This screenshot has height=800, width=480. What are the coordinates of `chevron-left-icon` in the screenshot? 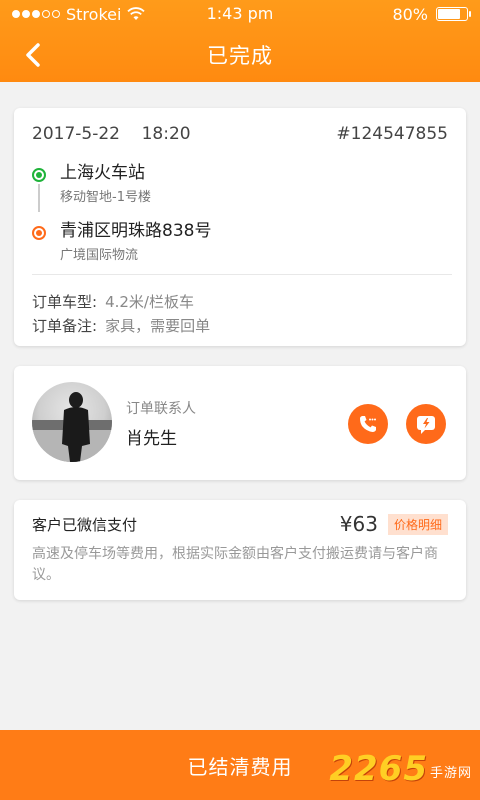 It's located at (34, 55).